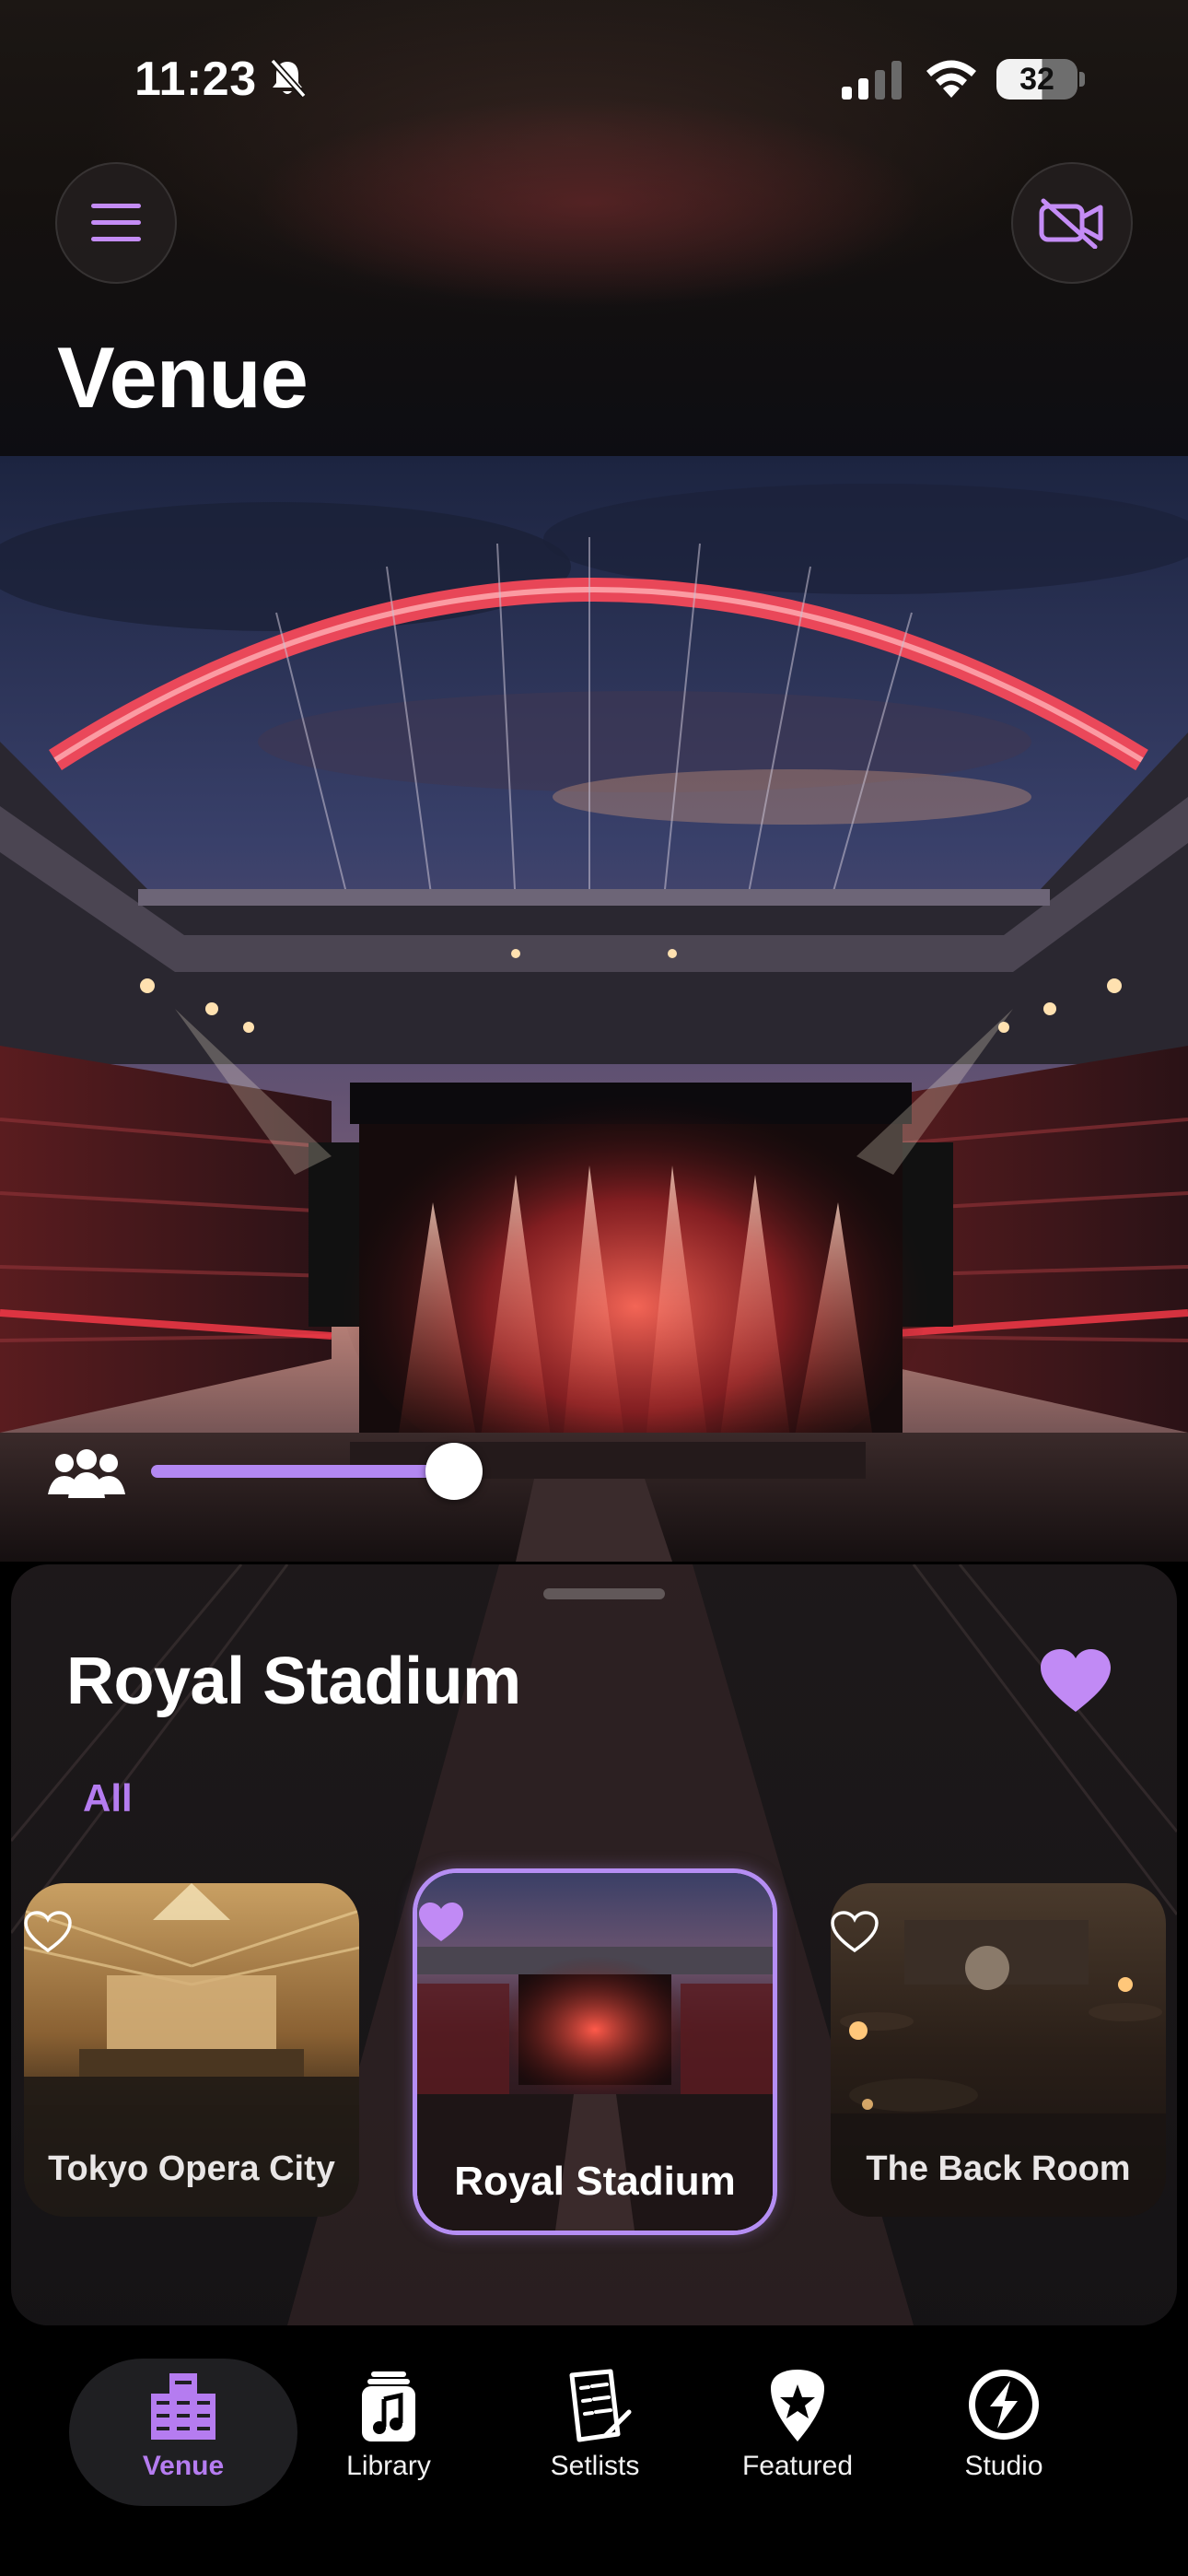  Describe the element at coordinates (108, 1798) in the screenshot. I see `filter-all: All` at that location.